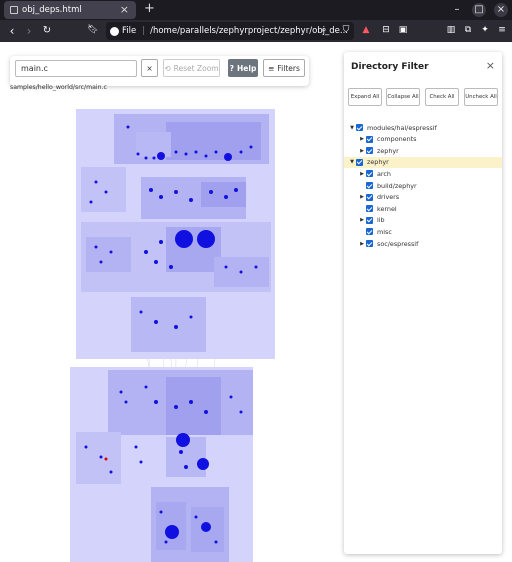 The width and height of the screenshot is (512, 562). Describe the element at coordinates (243, 68) in the screenshot. I see `help-button: ? Help` at that location.